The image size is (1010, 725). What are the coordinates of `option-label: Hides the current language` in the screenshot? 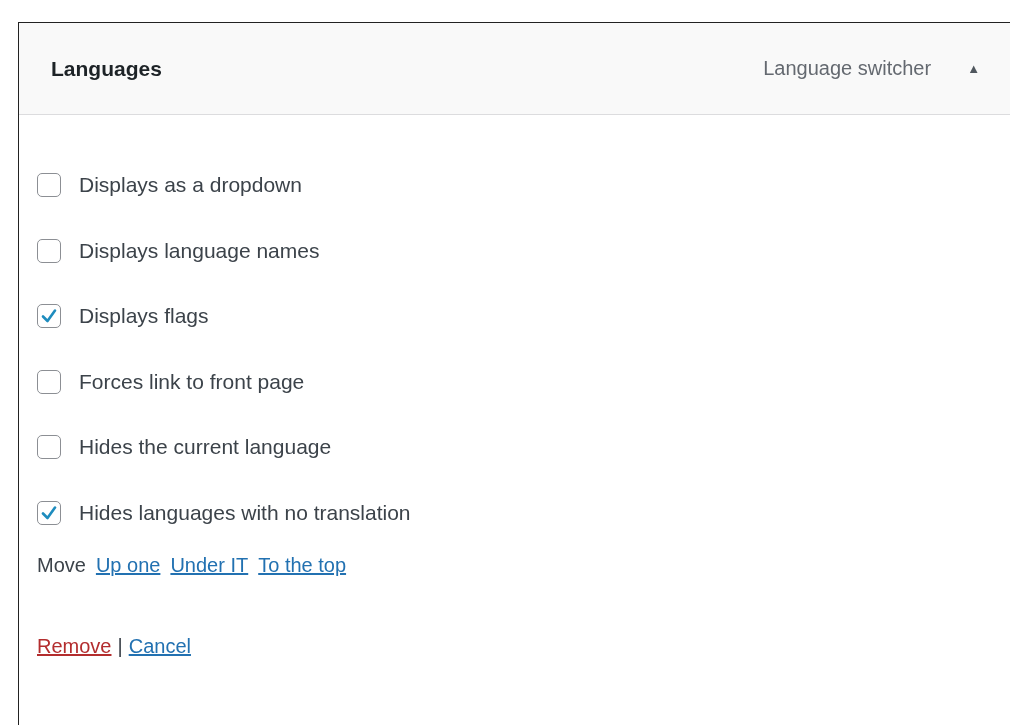 It's located at (205, 447).